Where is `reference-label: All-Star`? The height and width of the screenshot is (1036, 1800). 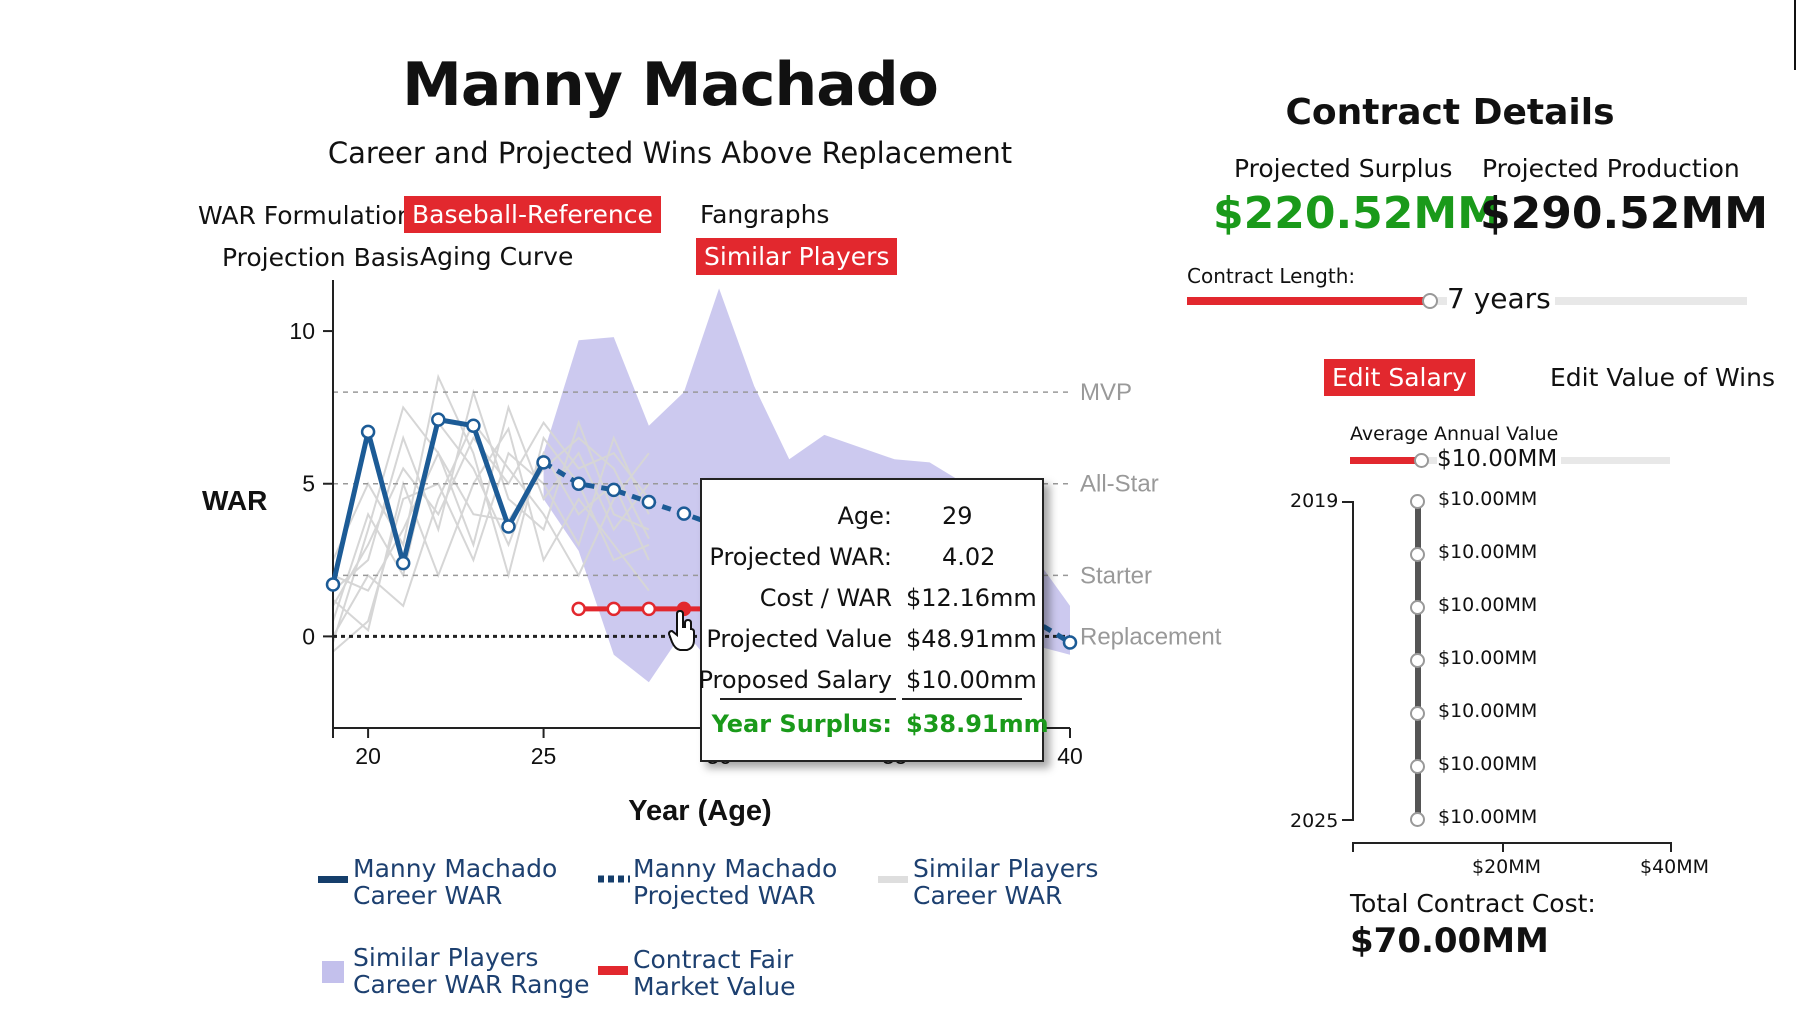
reference-label: All-Star is located at coordinates (1119, 484).